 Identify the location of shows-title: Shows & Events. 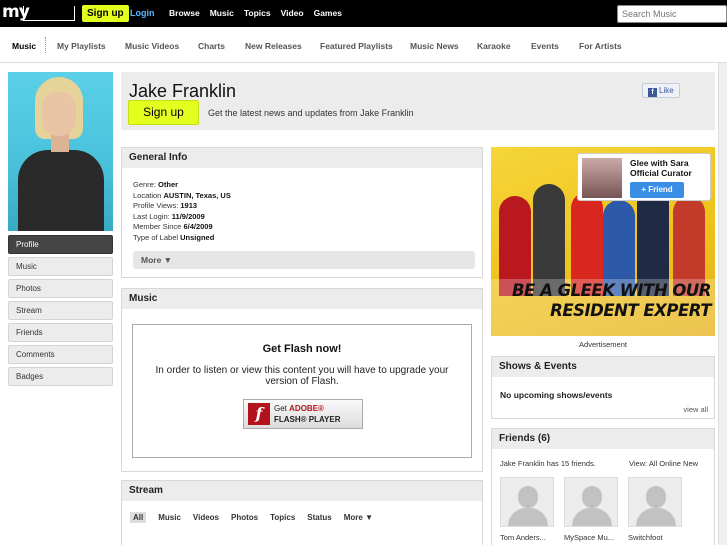
(603, 367).